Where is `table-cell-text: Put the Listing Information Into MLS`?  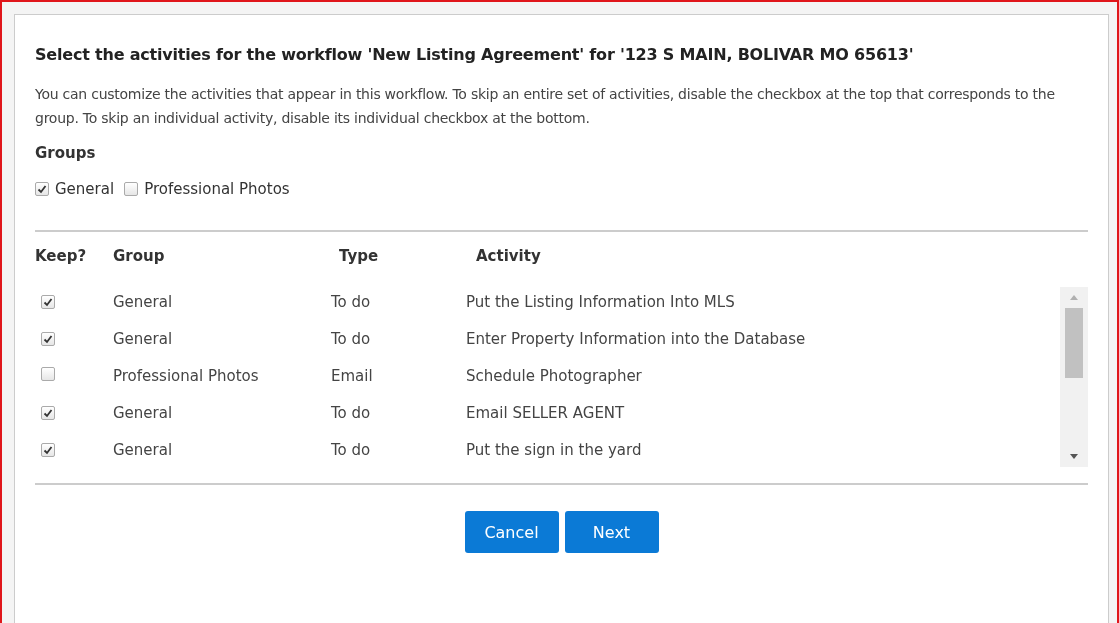 table-cell-text: Put the Listing Information Into MLS is located at coordinates (601, 301).